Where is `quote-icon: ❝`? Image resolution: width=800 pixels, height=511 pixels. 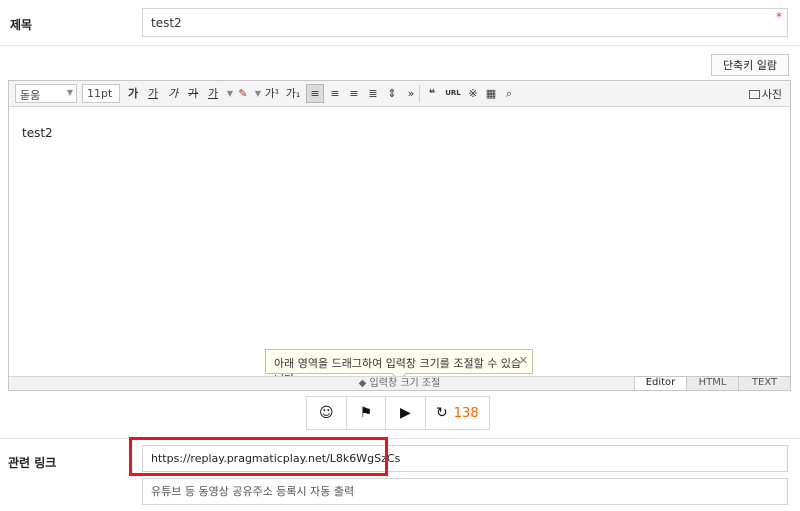
quote-icon: ❝ is located at coordinates (432, 93).